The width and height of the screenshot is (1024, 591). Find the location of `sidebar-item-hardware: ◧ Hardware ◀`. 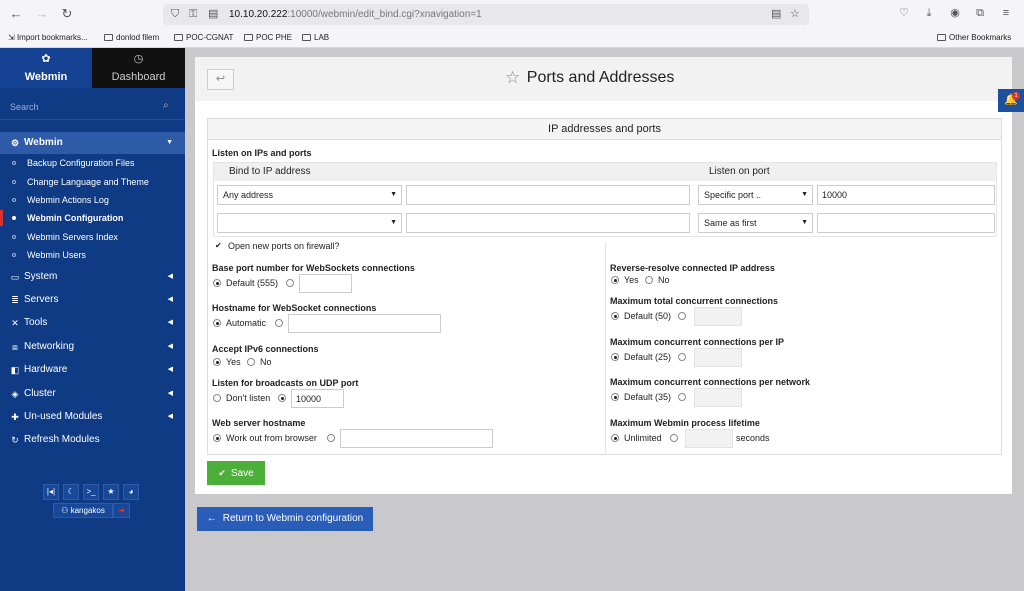

sidebar-item-hardware: ◧ Hardware ◀ is located at coordinates (92, 370).